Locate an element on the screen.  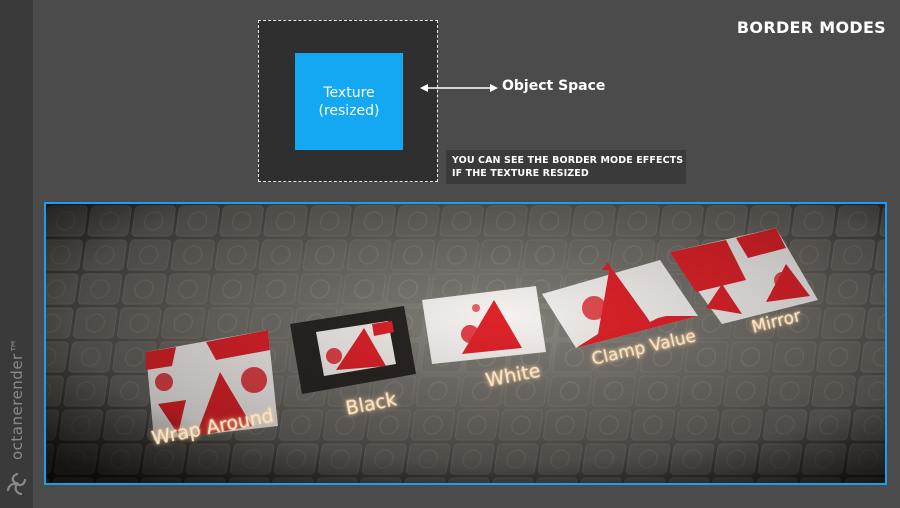
octane-logo-icon is located at coordinates (16, 484).